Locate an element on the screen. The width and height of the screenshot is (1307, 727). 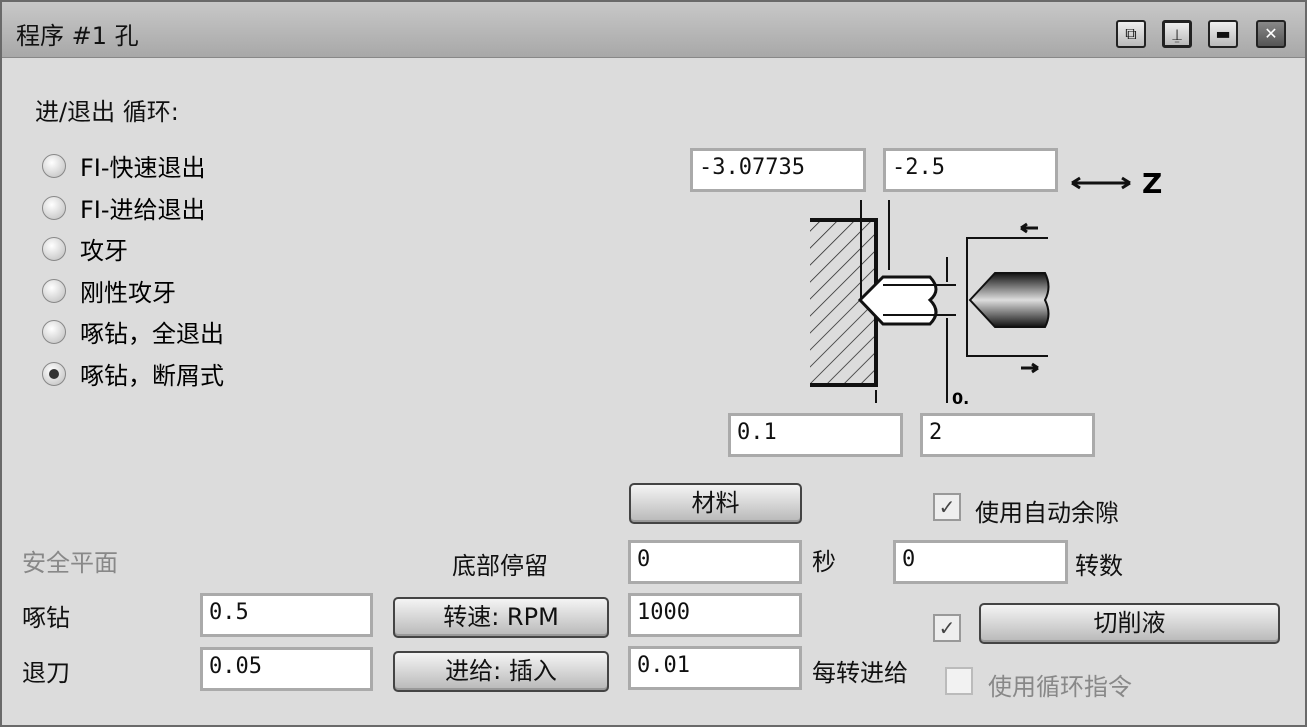
radio-label: 啄钻，断屑式 is located at coordinates (152, 376).